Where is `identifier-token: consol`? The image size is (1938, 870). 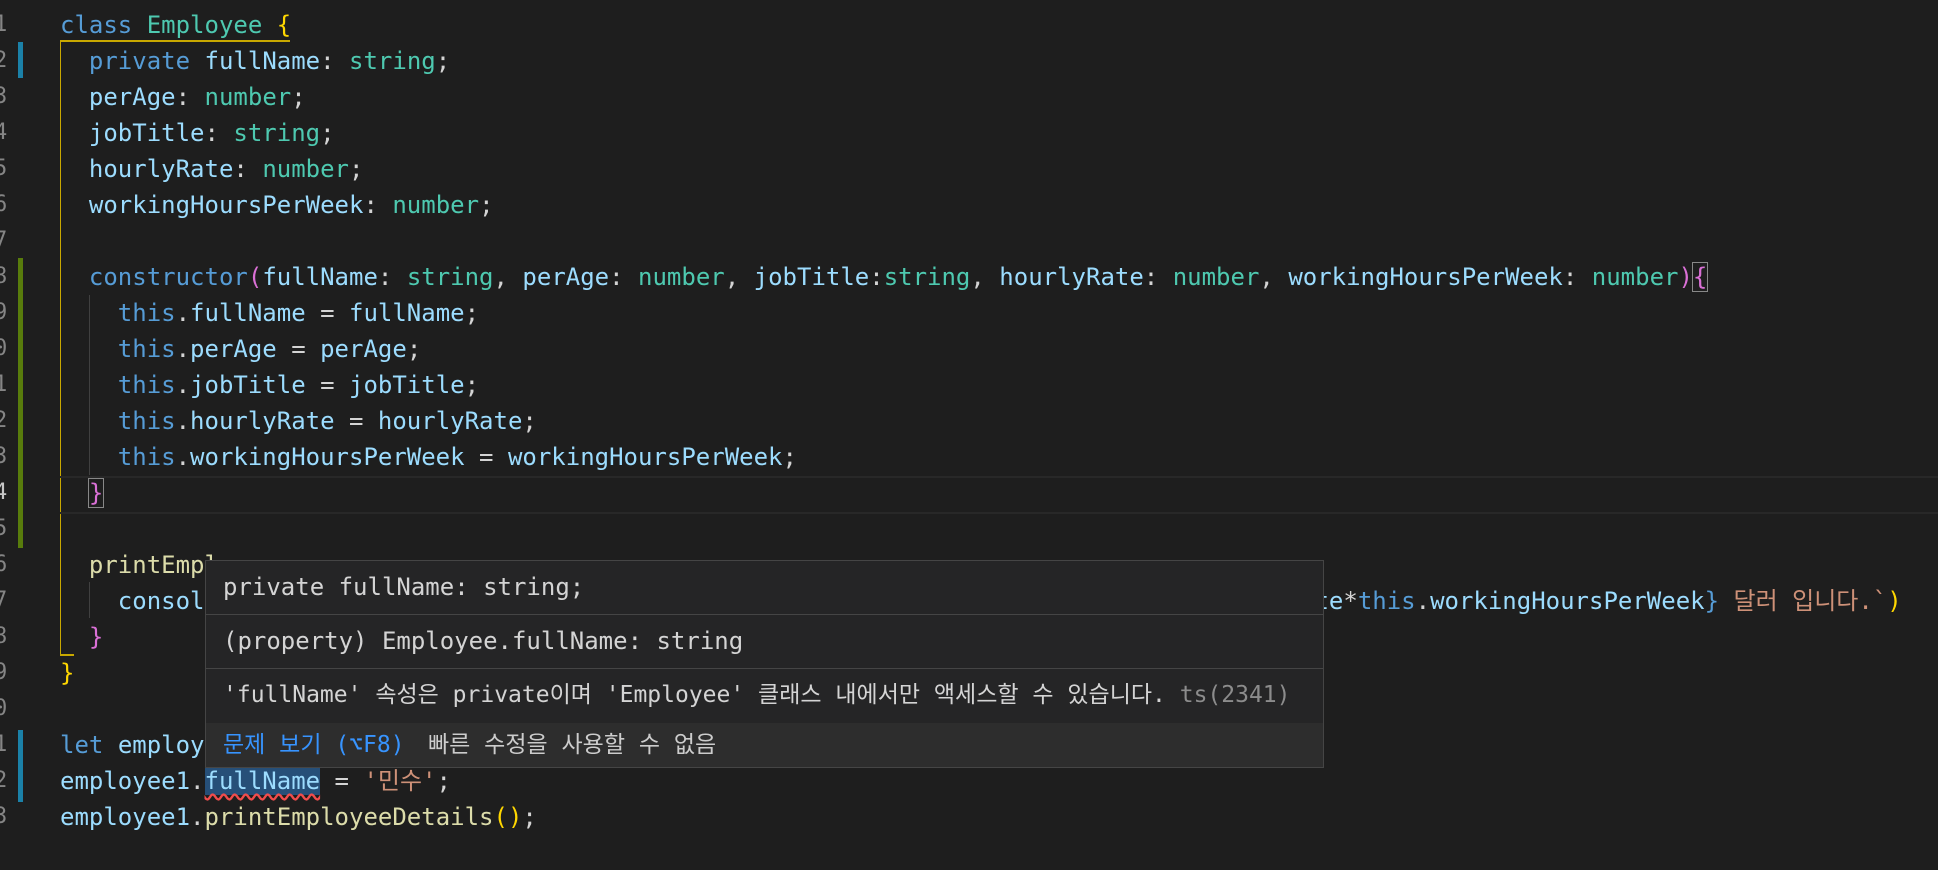 identifier-token: consol is located at coordinates (161, 601).